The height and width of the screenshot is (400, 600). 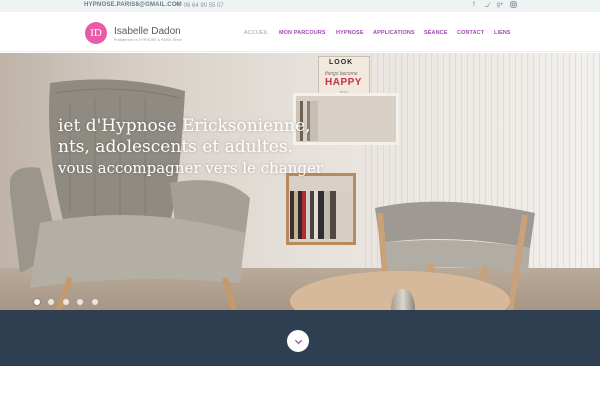 I want to click on logo-badge: ID, so click(x=96, y=33).